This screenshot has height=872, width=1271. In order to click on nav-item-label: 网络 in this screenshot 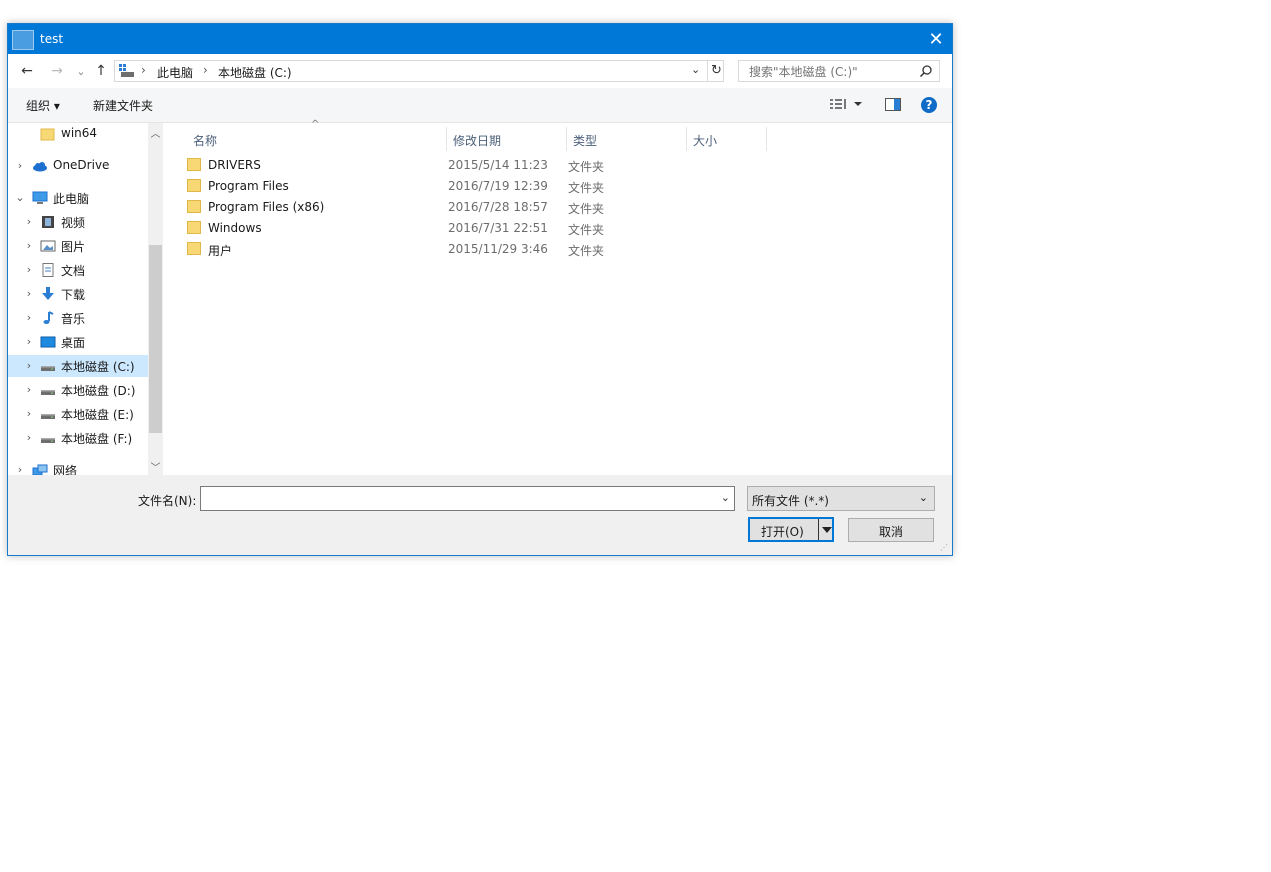, I will do `click(65, 469)`.